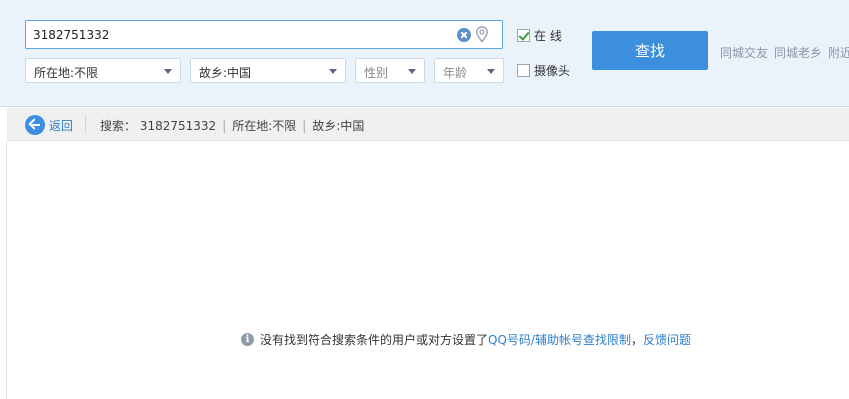 The width and height of the screenshot is (849, 399). I want to click on camera-checkbox: 摄像头, so click(543, 70).